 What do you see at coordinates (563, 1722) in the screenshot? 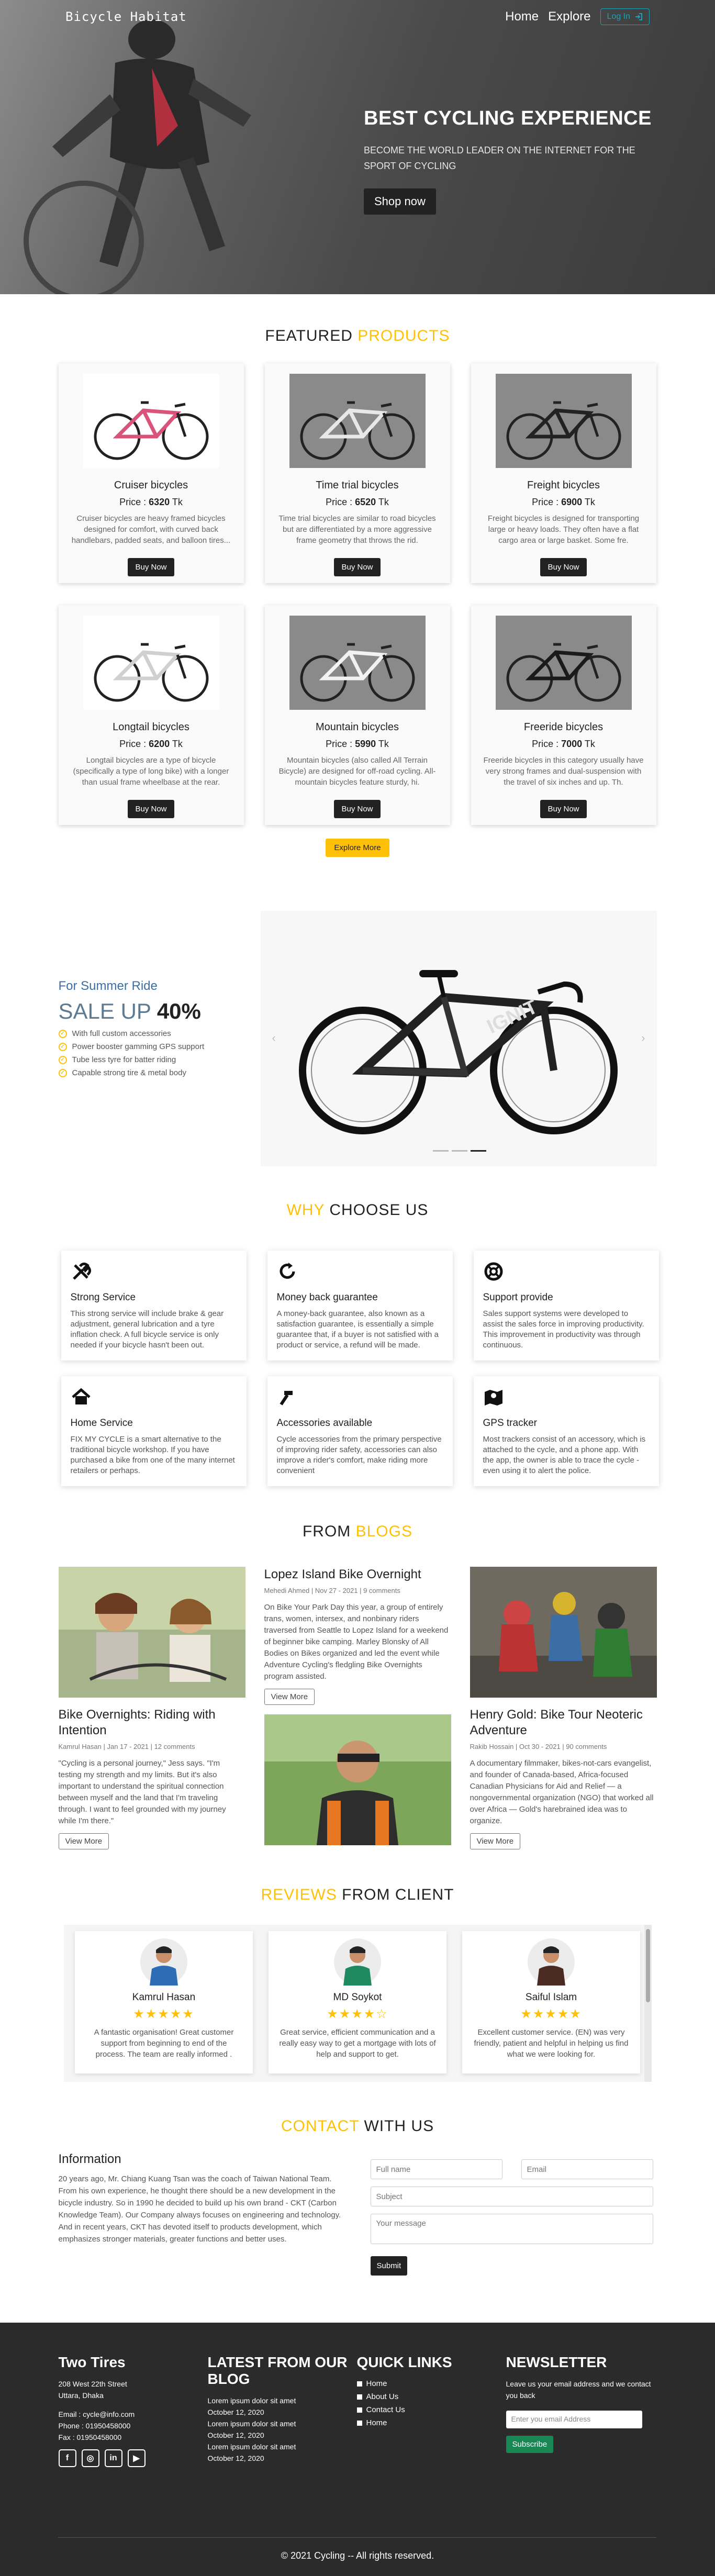
I see `blog-title: Henry Gold: Bike Tour Neoteric Adventure` at bounding box center [563, 1722].